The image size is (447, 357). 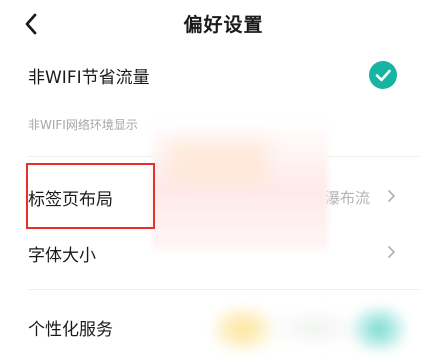 I want to click on non-wifi-saving-toggle, so click(x=383, y=75).